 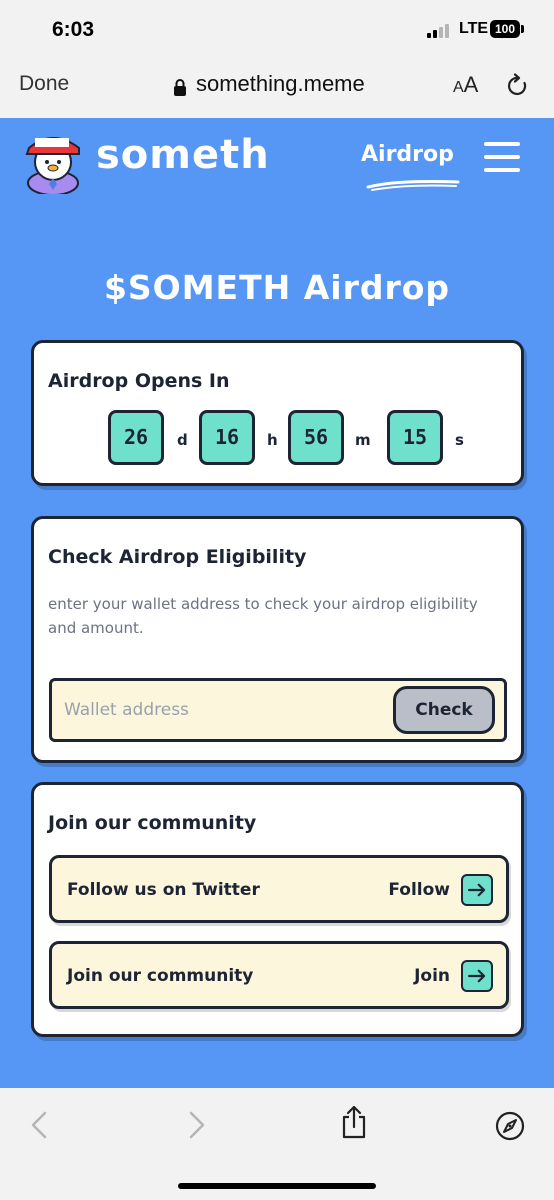 I want to click on wallet-input-row: Check, so click(x=278, y=710).